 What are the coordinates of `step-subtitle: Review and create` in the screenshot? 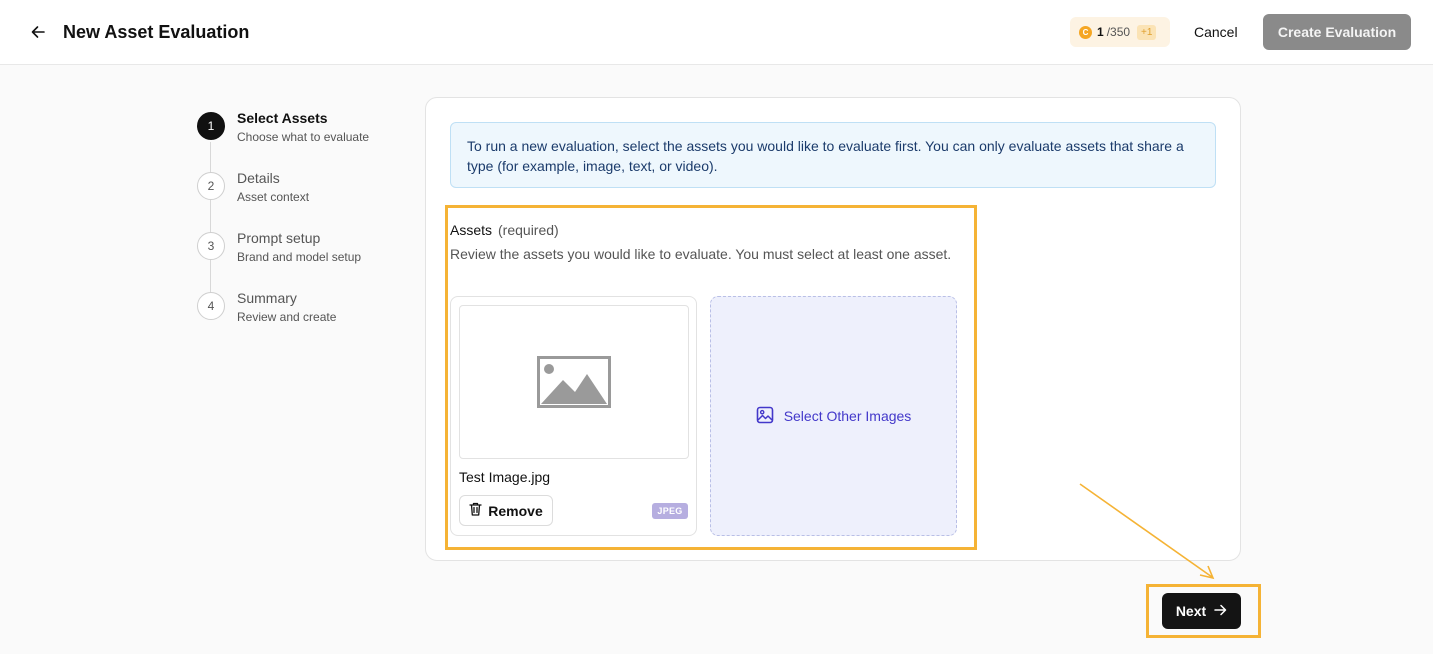 It's located at (287, 317).